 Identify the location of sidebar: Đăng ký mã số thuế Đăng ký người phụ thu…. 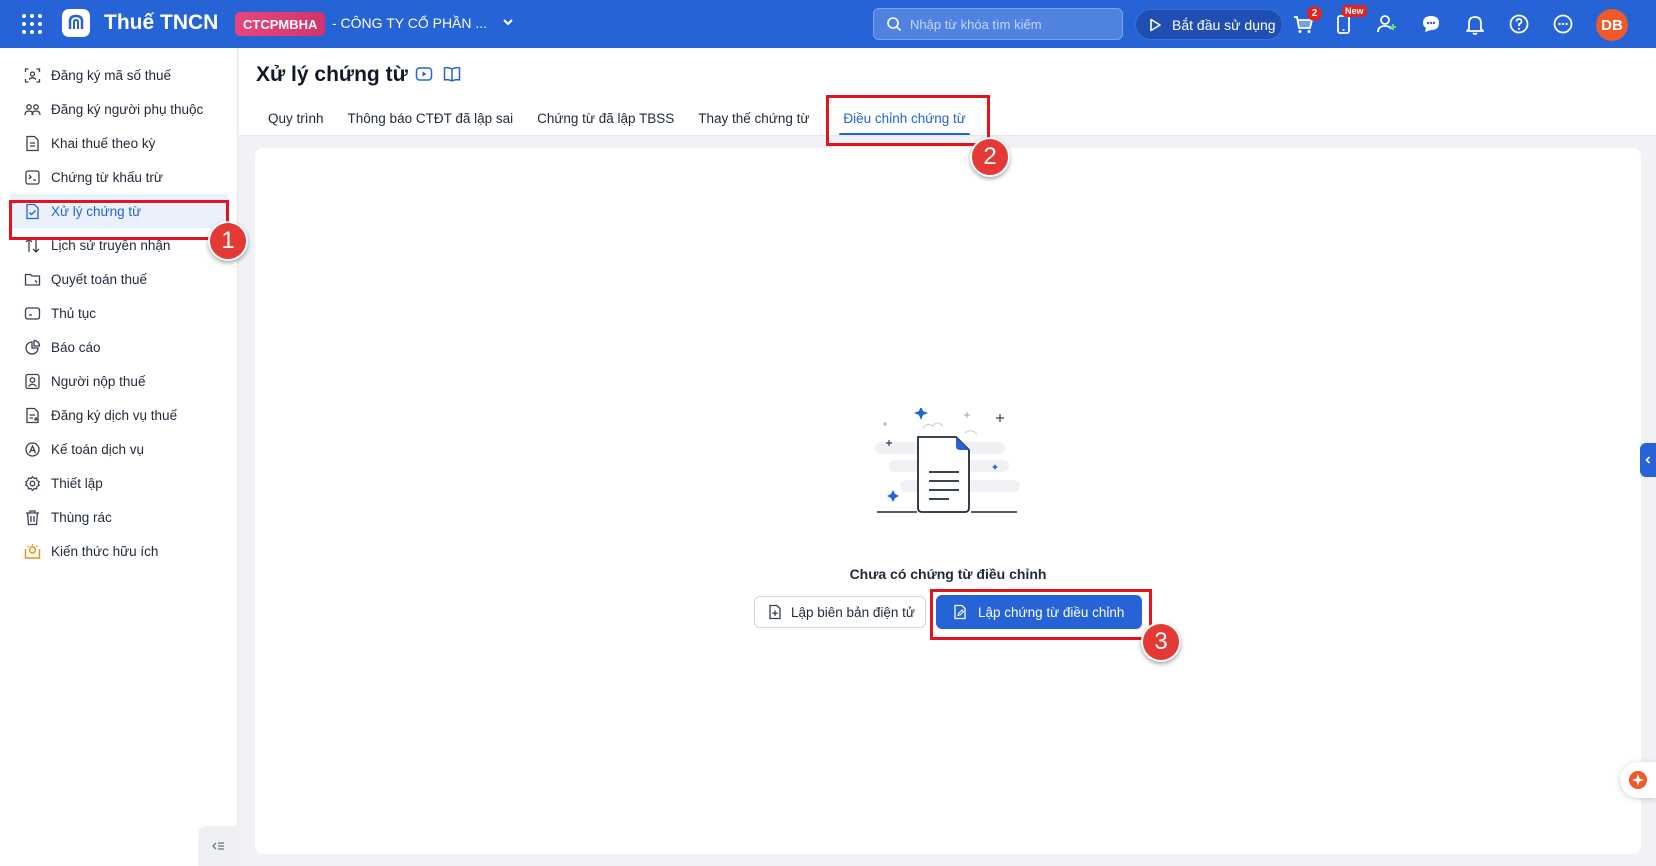
(119, 457).